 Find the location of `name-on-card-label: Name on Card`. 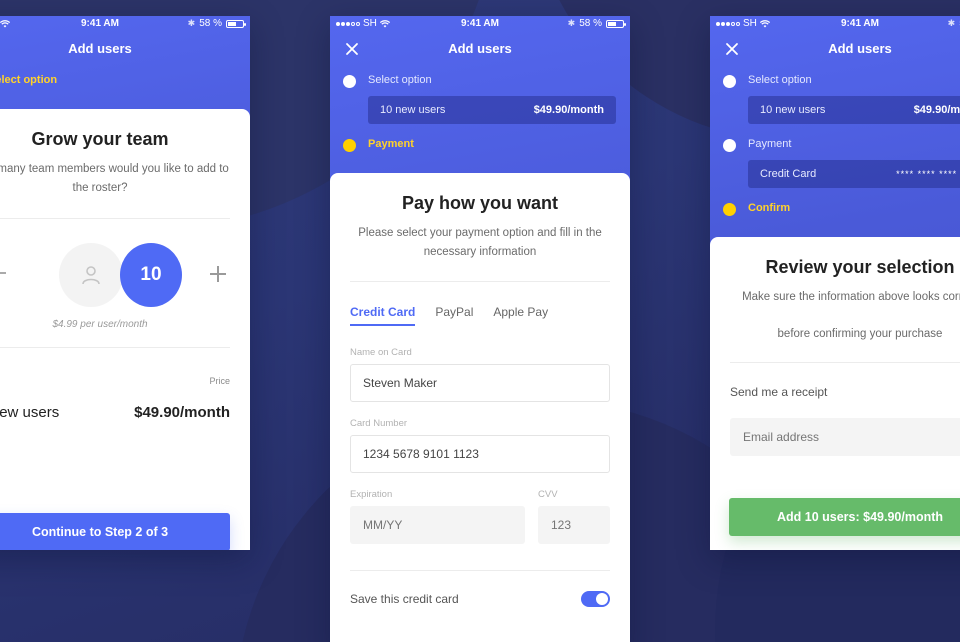

name-on-card-label: Name on Card is located at coordinates (381, 352).